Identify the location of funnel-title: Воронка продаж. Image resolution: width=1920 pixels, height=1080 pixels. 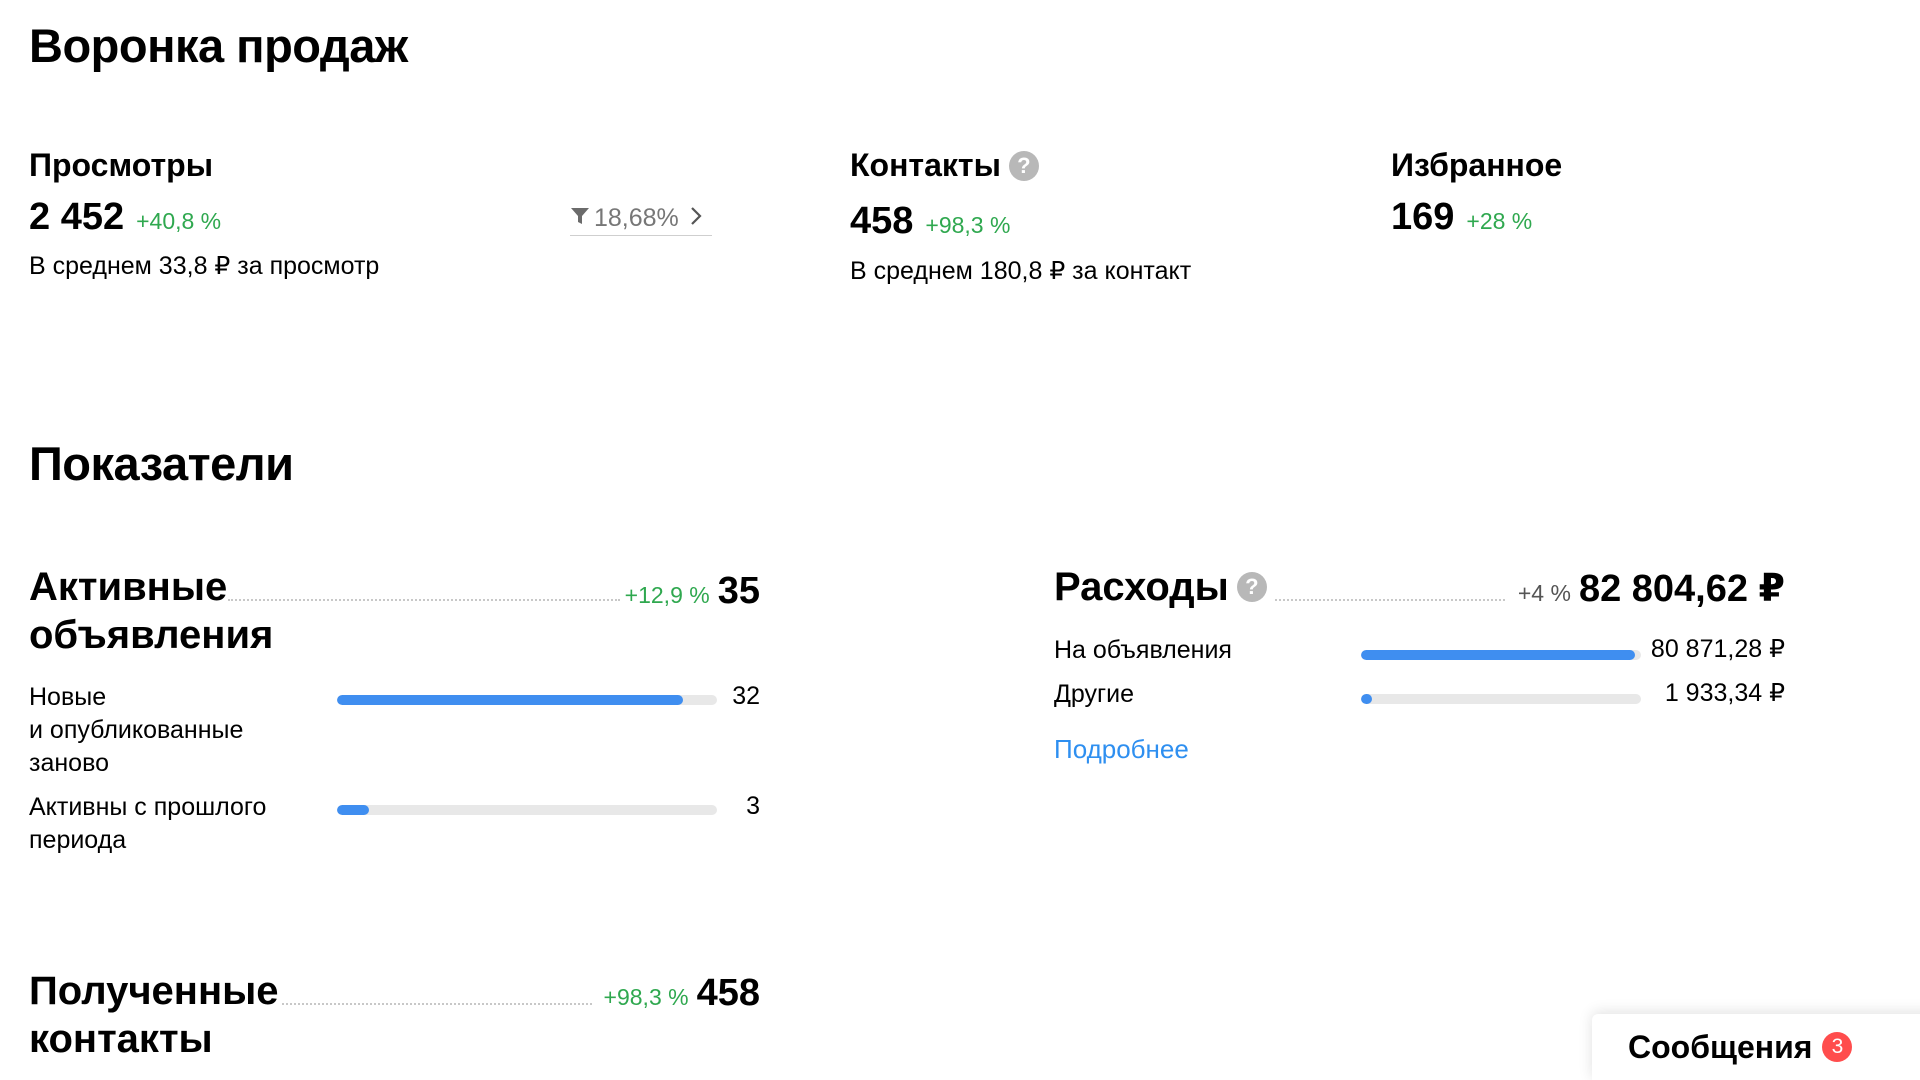
(218, 45).